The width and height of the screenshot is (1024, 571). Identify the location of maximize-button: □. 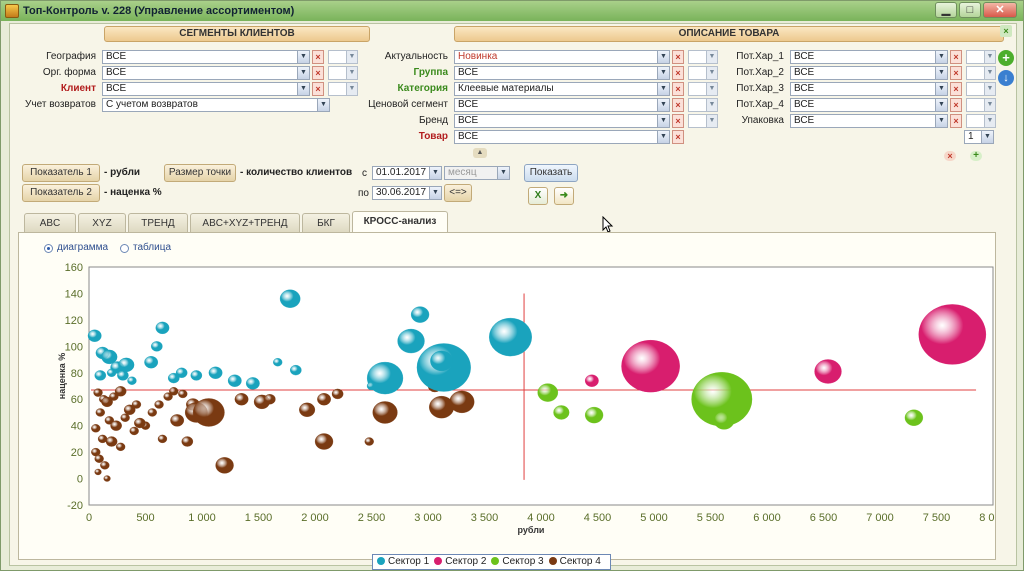
(970, 10).